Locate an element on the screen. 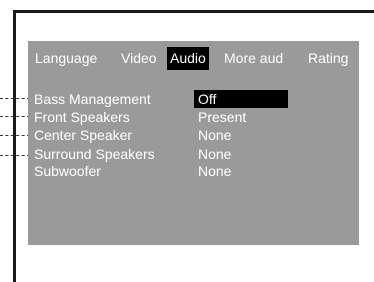 This screenshot has width=374, height=282. setting-row-bass-management: Bass Management Off is located at coordinates (193, 99).